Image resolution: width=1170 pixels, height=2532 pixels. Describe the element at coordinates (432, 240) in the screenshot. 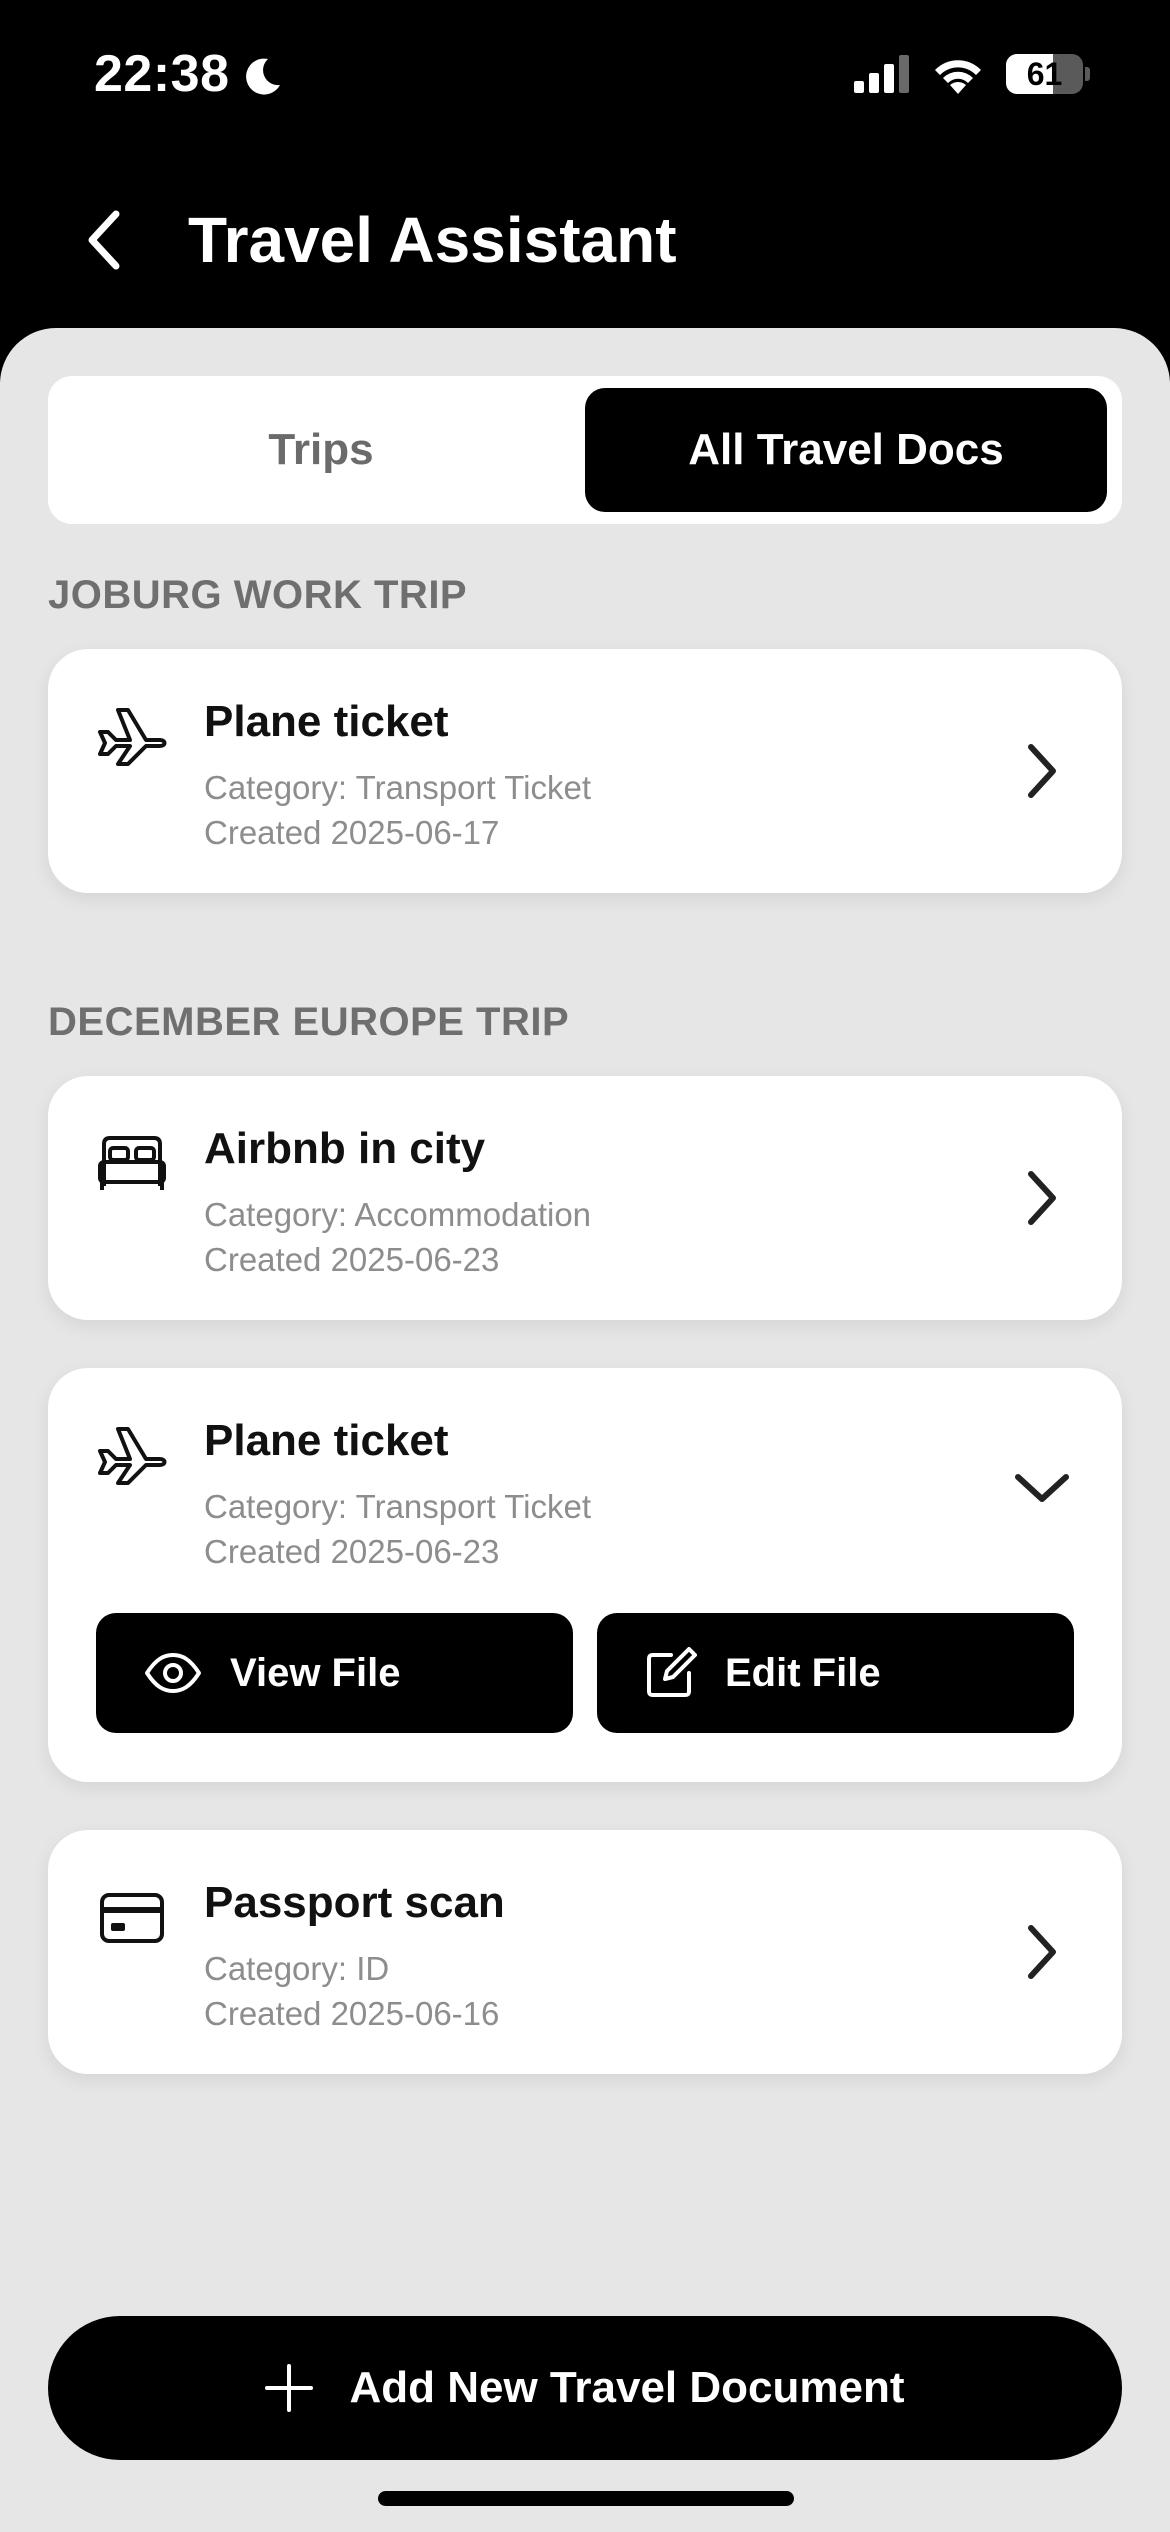

I see `page-title: Travel Assistant` at that location.